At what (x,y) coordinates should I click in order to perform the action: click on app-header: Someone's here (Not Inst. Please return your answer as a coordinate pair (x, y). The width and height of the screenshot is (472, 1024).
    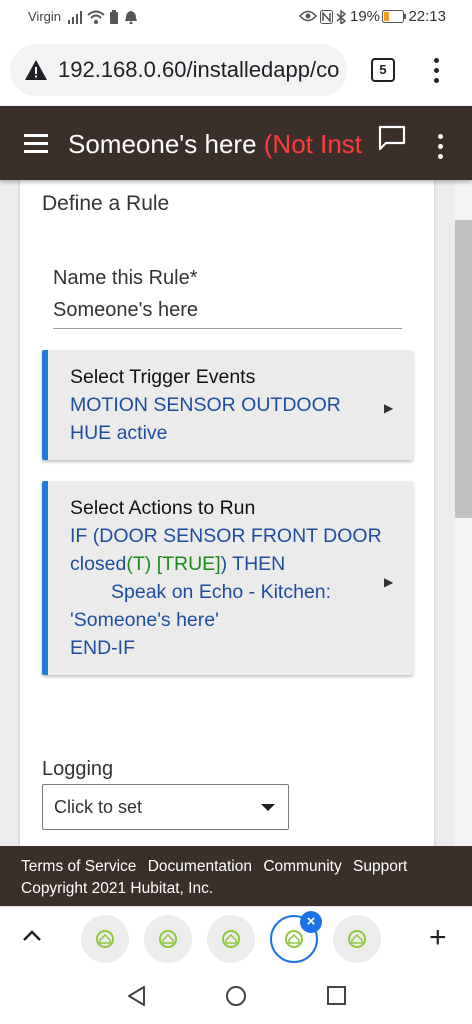
    Looking at the image, I should click on (236, 143).